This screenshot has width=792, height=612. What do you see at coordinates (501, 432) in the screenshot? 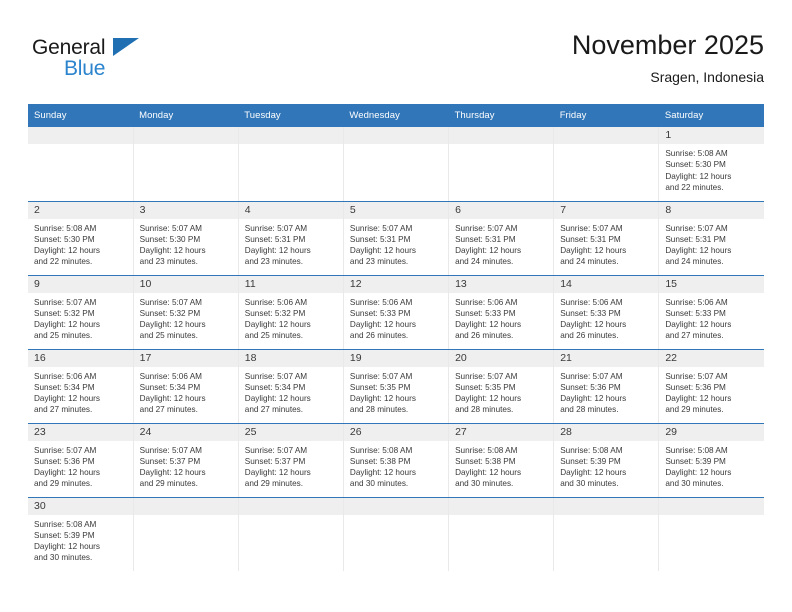
I see `day-number: 27` at bounding box center [501, 432].